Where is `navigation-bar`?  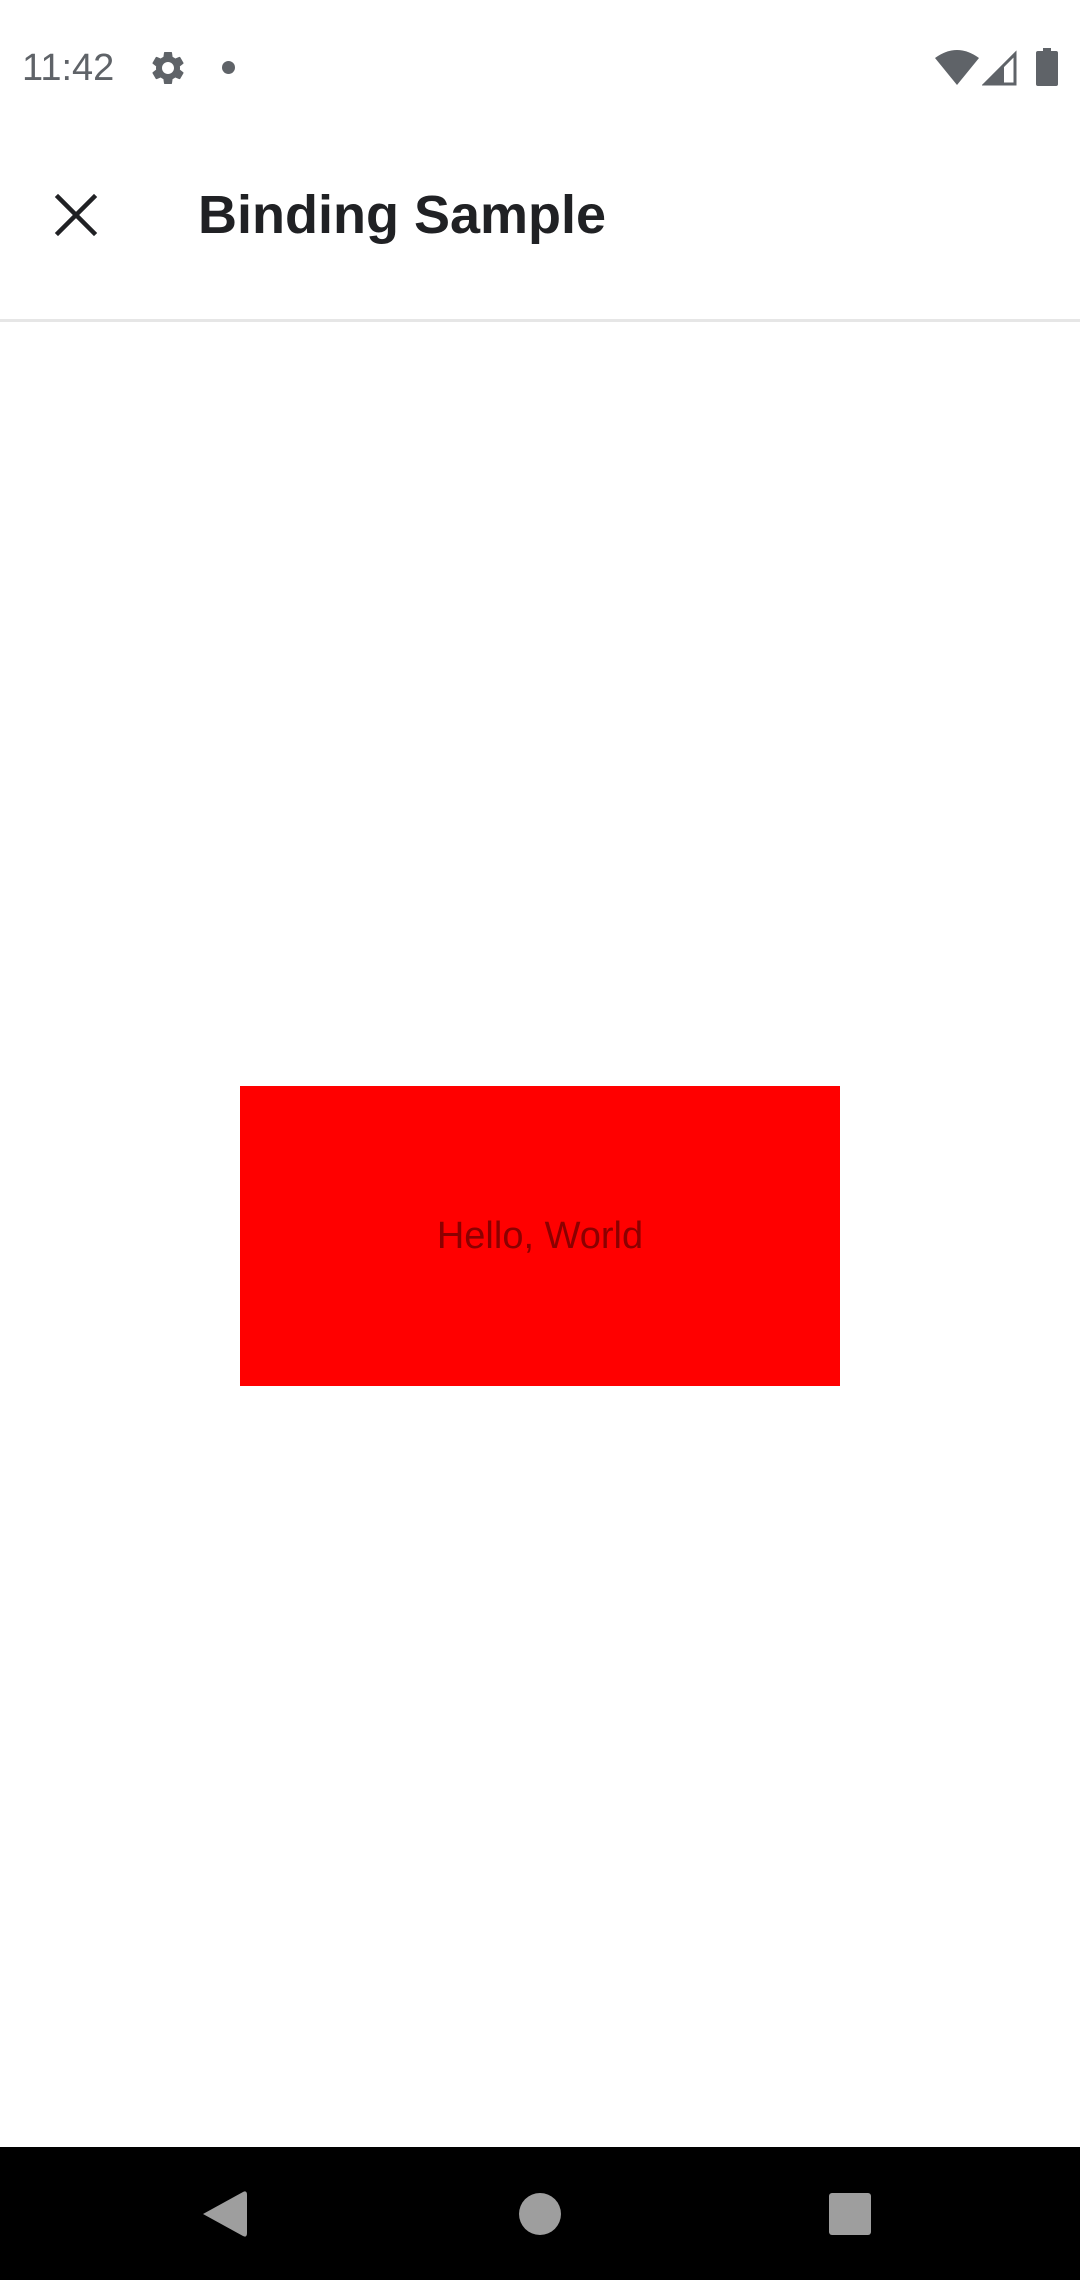 navigation-bar is located at coordinates (540, 2213).